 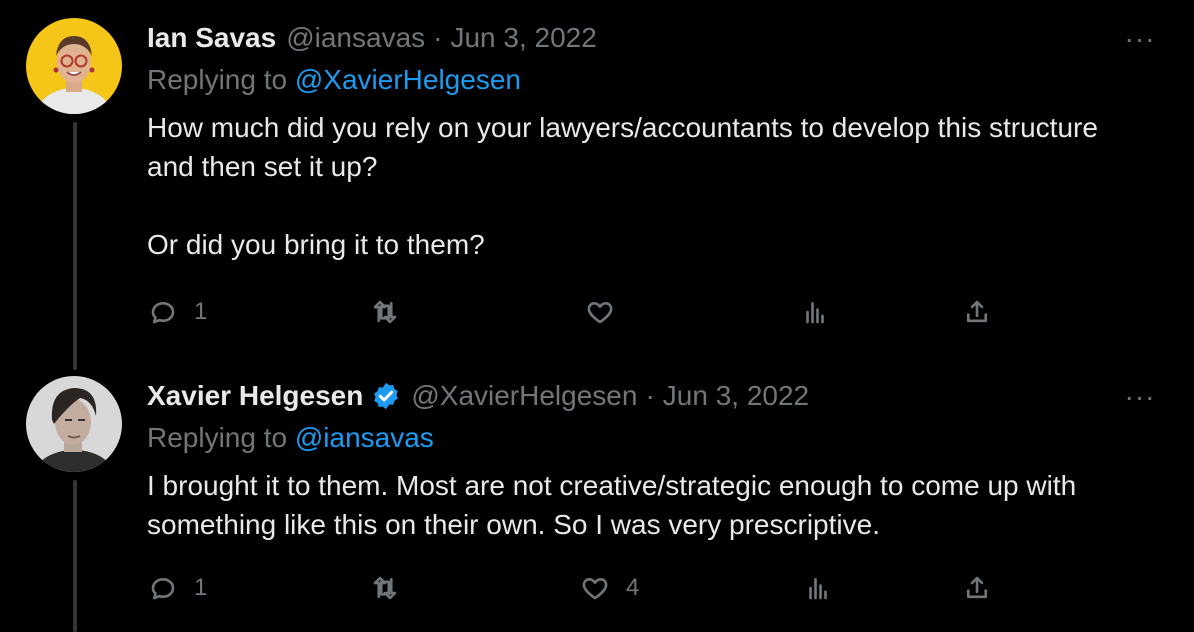 I want to click on verified-badge-icon, so click(x=386, y=396).